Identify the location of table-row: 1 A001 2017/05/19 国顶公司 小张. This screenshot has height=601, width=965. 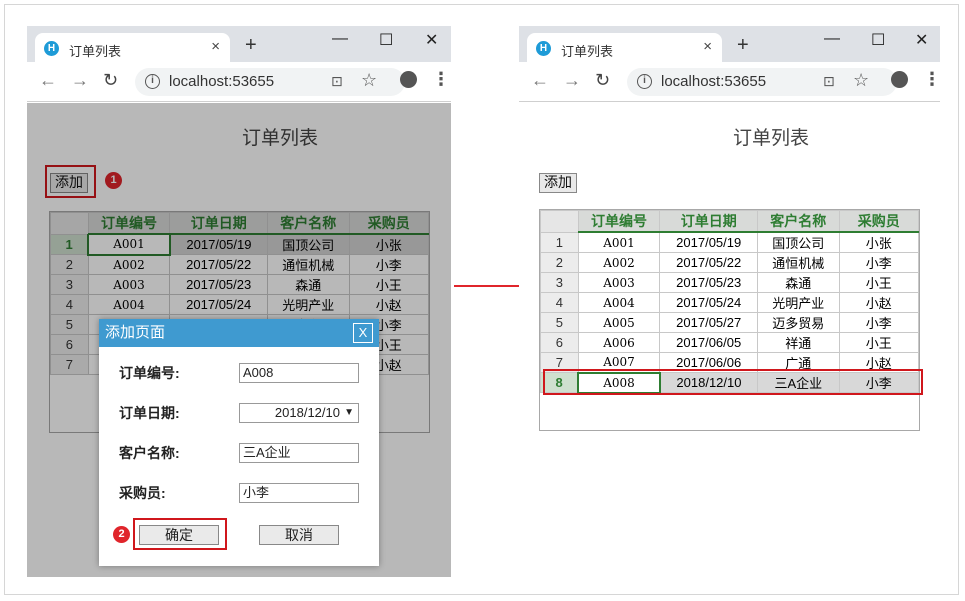
(730, 242).